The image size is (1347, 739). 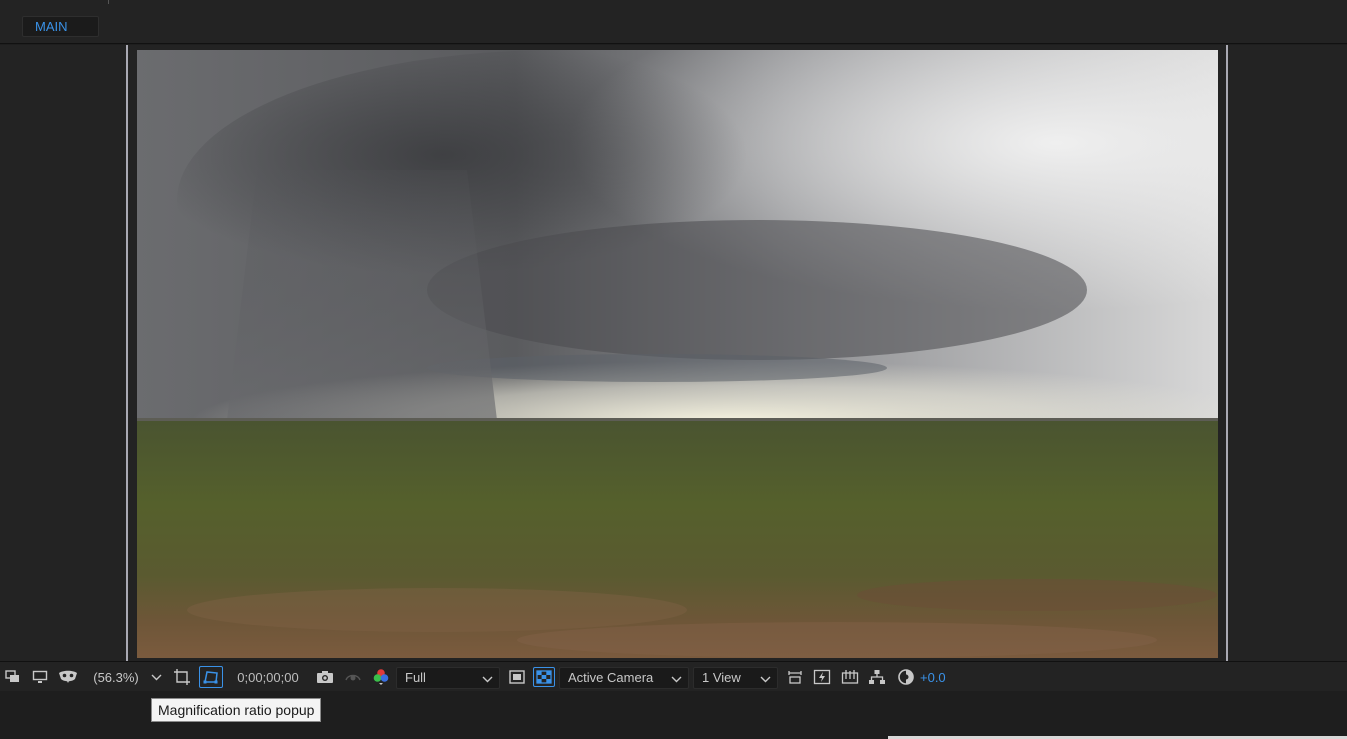 What do you see at coordinates (127, 353) in the screenshot?
I see `comp-boundary-left` at bounding box center [127, 353].